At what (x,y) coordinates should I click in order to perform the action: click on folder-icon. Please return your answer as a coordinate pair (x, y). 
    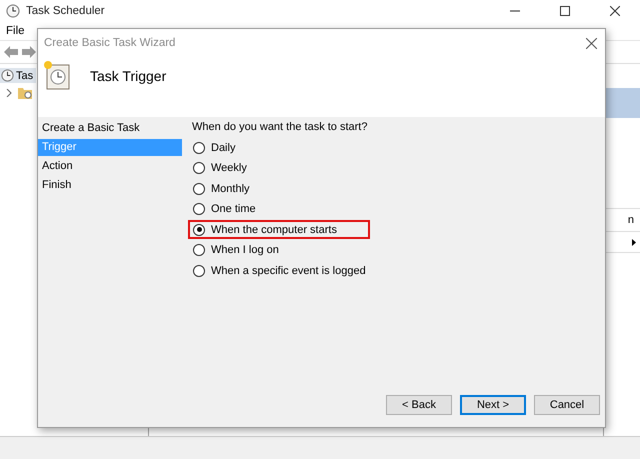
    Looking at the image, I should click on (25, 93).